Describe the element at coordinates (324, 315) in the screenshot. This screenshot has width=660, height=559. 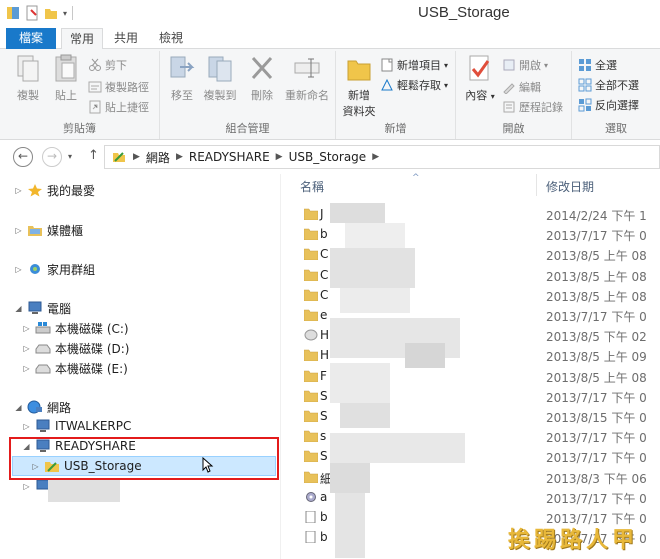
I see `file-name: e` at that location.